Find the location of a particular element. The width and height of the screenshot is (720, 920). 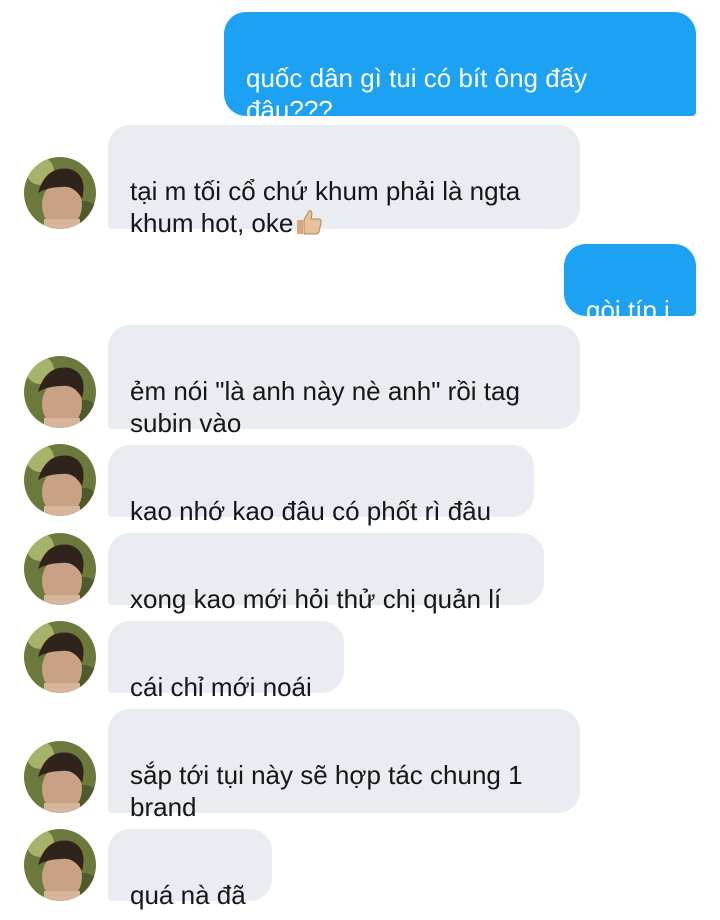

message-bubble-outgoing: quốc dân gì tui có bít ông đấy đâu??? is located at coordinates (460, 68).